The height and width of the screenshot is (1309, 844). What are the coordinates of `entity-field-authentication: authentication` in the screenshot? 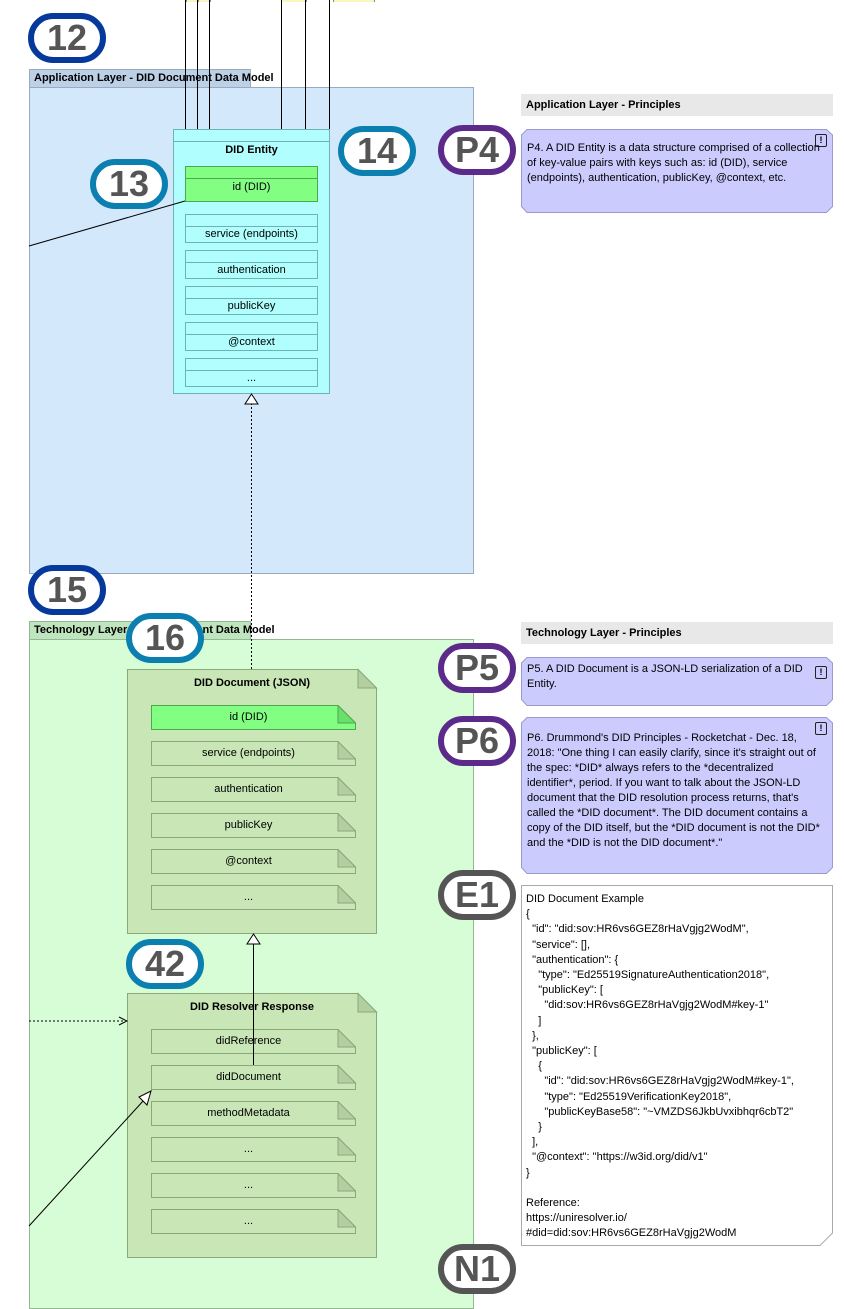 It's located at (251, 264).